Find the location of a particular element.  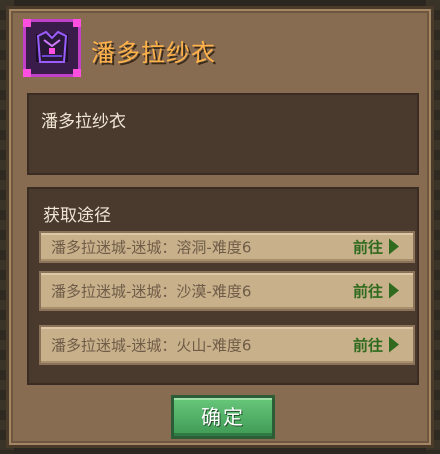

route-label: 潘多拉迷城-迷城：溶洞-难度6 is located at coordinates (151, 247).